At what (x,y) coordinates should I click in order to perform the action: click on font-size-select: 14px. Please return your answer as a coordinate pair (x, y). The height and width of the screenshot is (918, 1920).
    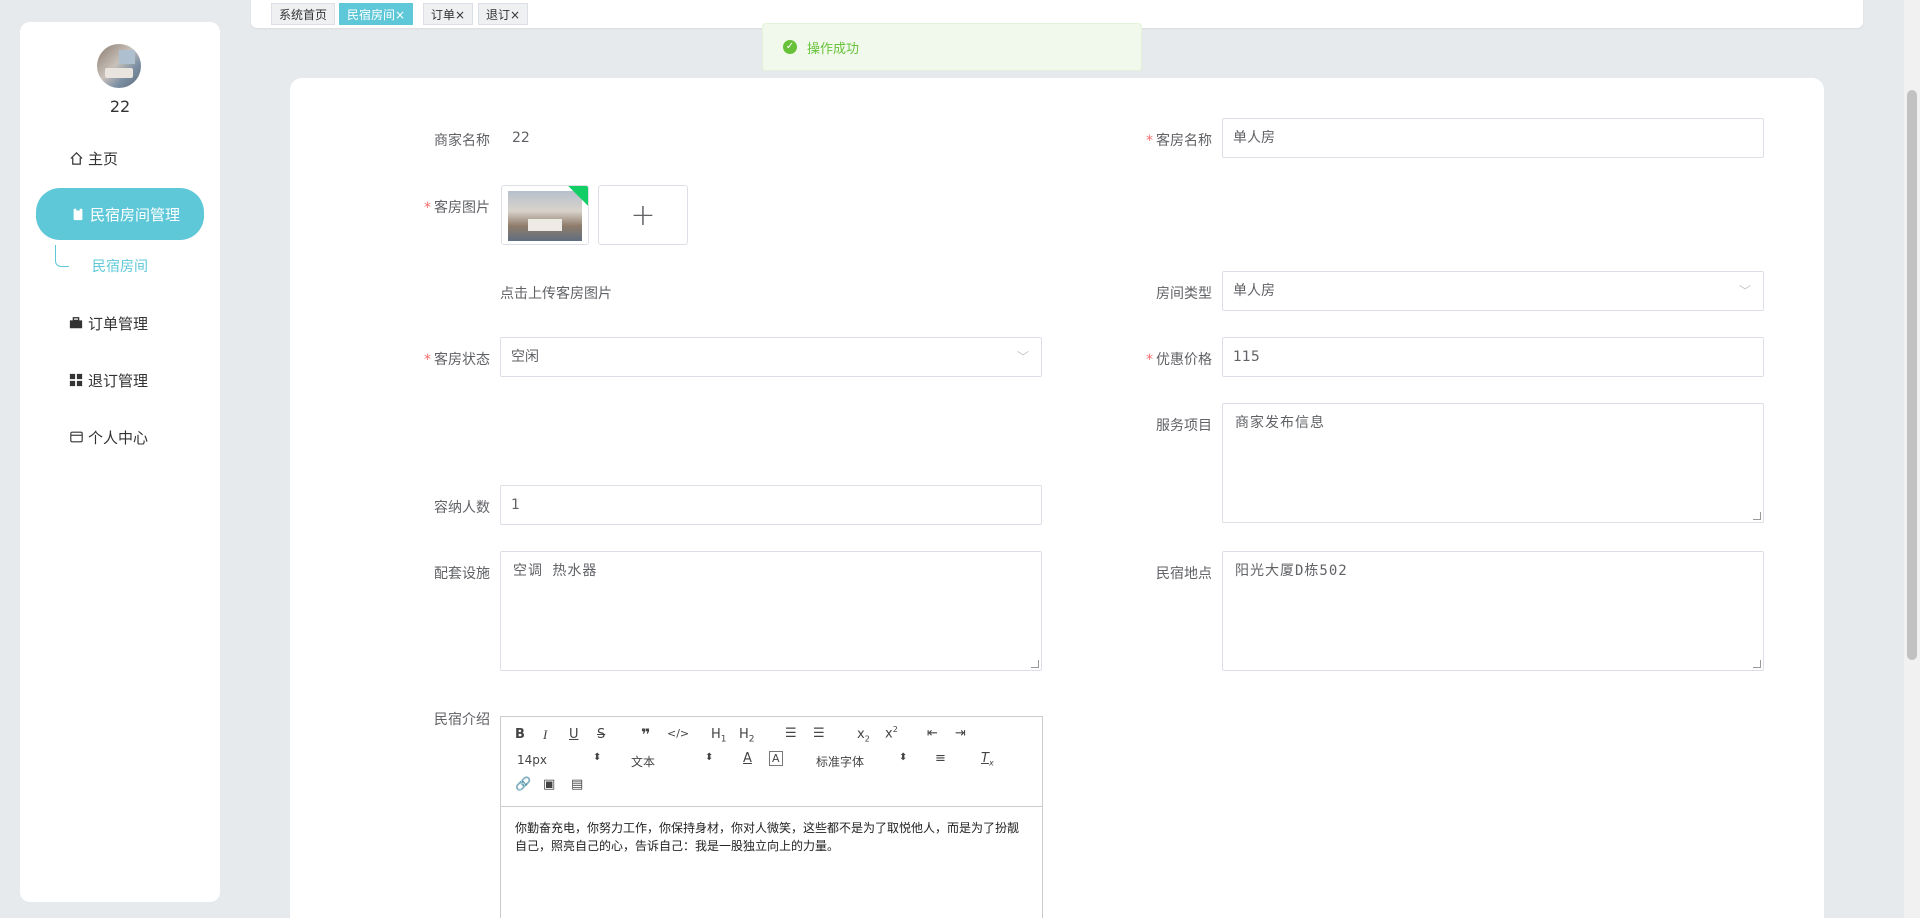
    Looking at the image, I should click on (532, 760).